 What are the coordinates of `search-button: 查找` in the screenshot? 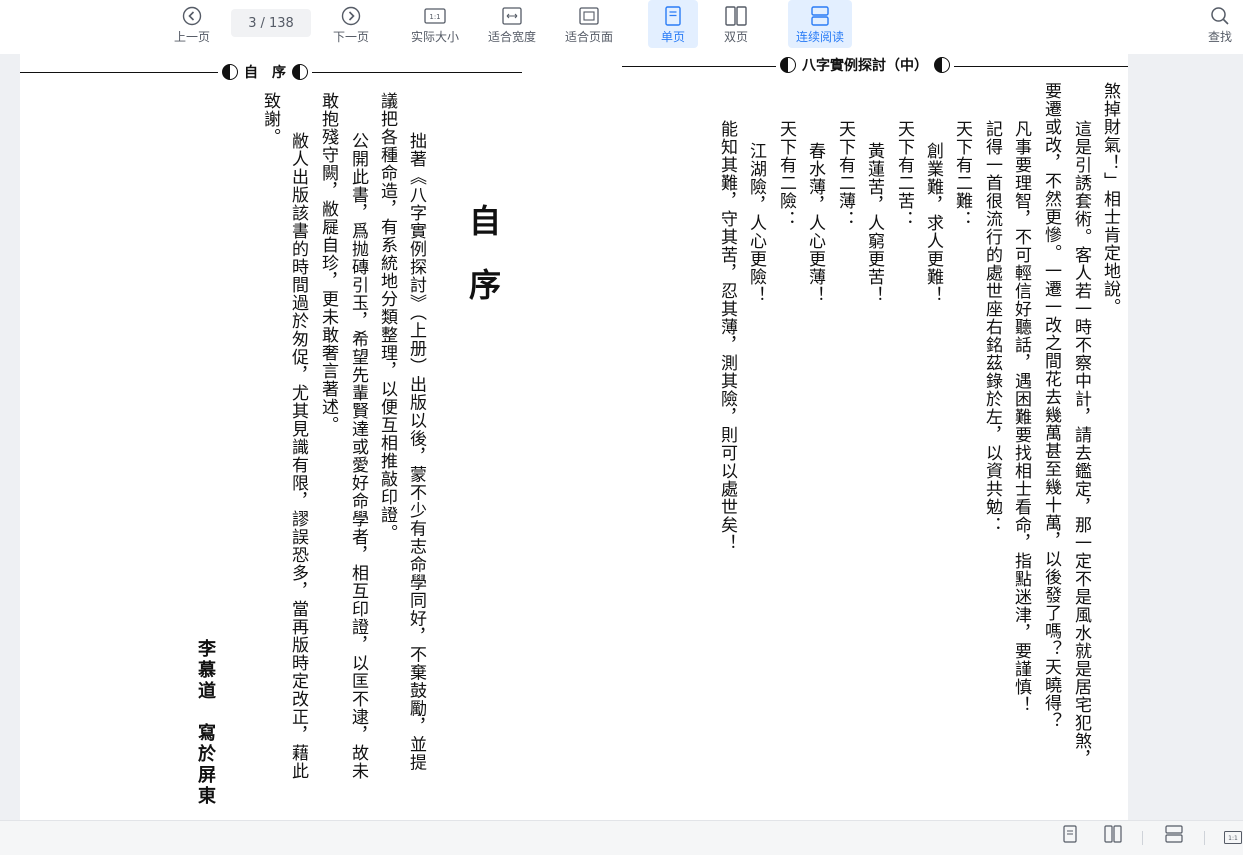 It's located at (1220, 24).